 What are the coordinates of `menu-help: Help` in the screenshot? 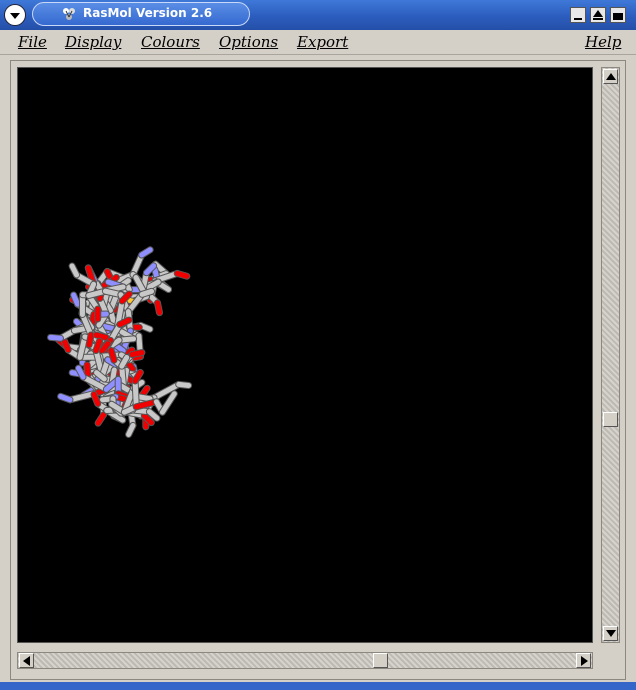 It's located at (603, 42).